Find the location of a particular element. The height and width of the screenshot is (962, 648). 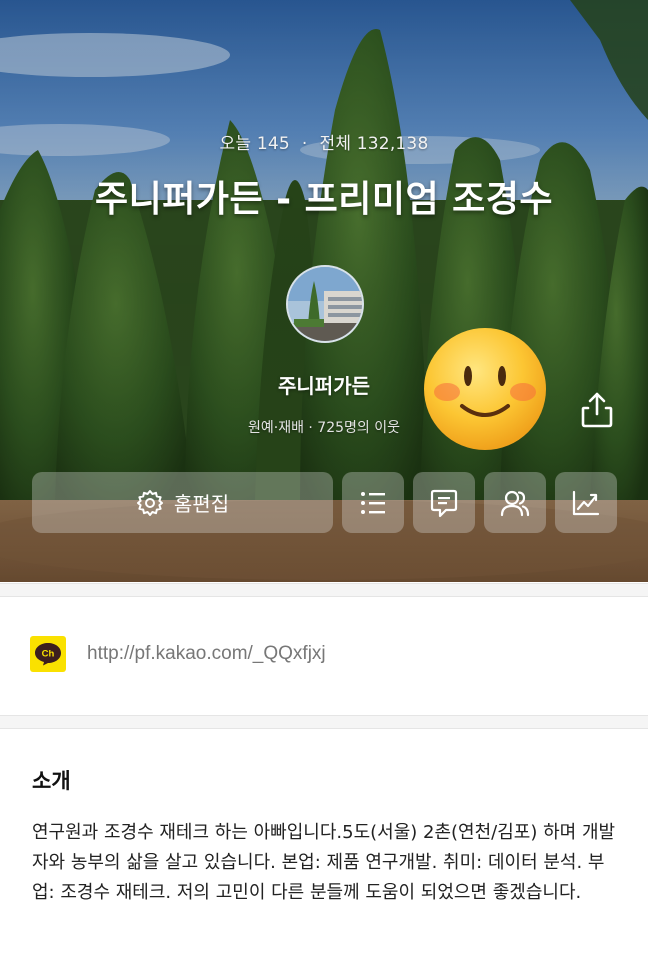

channel-url-link: http://pf.kakao.com/_QQxfjxj is located at coordinates (206, 654).